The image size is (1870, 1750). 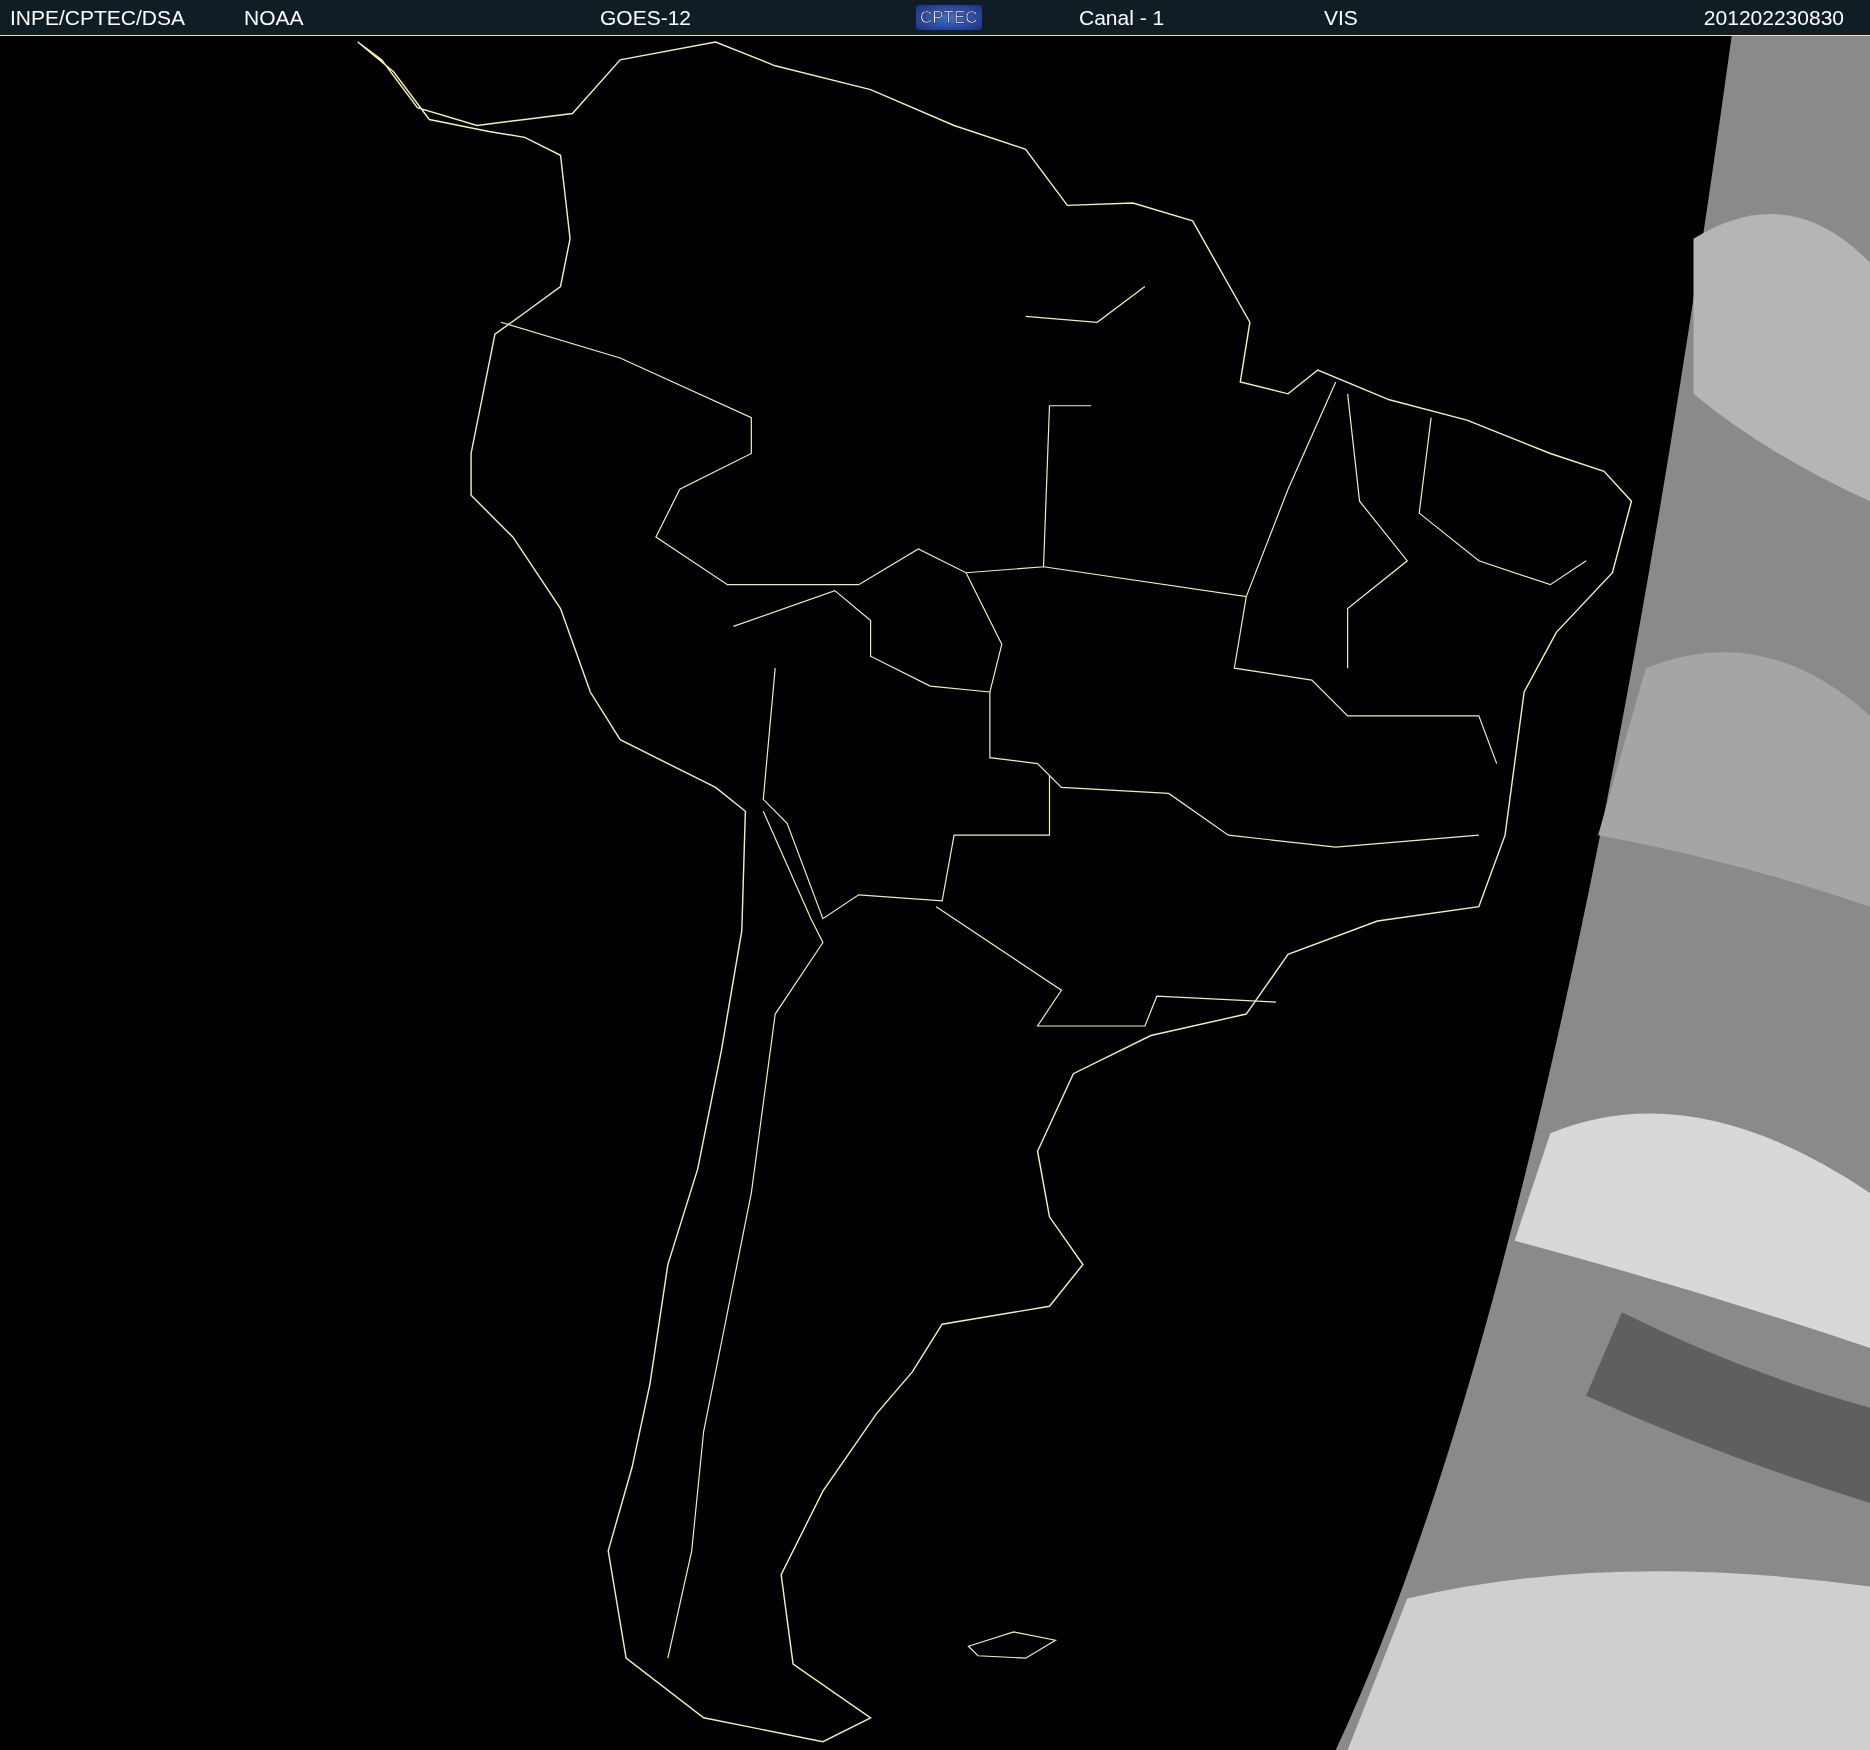 What do you see at coordinates (646, 17) in the screenshot?
I see `header-text: GOES-12` at bounding box center [646, 17].